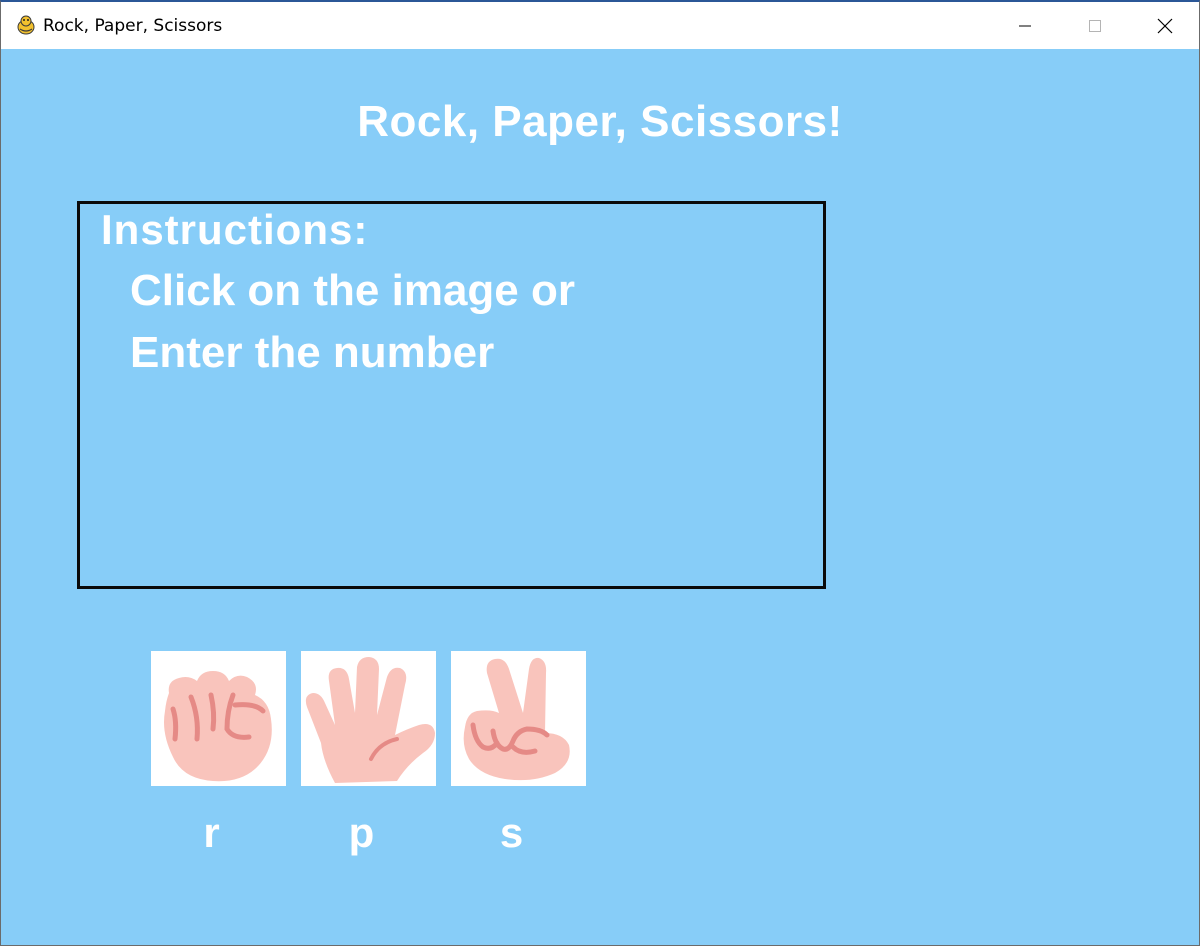 This screenshot has width=1200, height=946. I want to click on scissors-hand-icon, so click(516, 719).